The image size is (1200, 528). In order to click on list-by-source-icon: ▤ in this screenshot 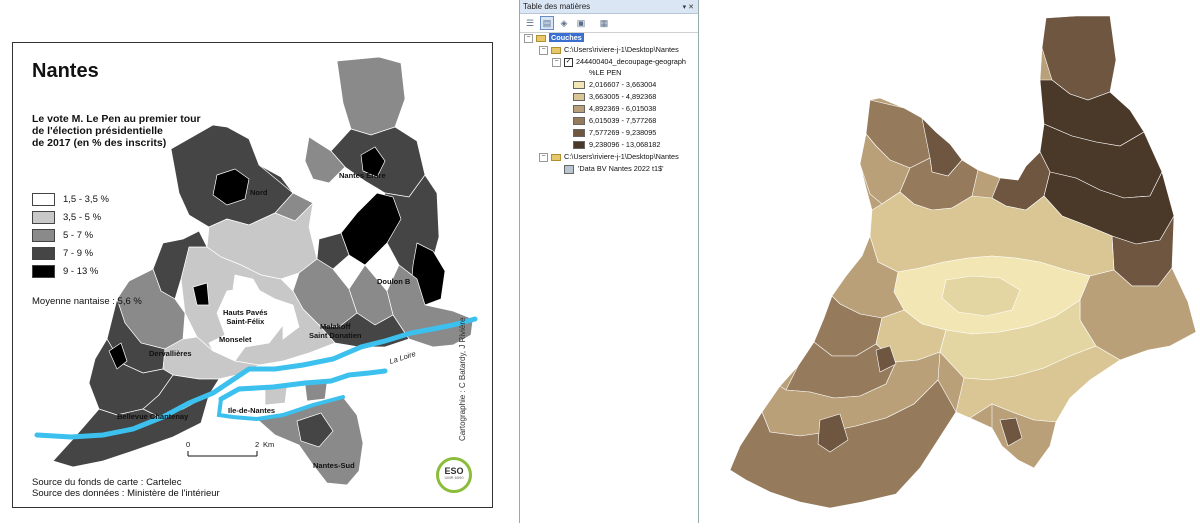, I will do `click(547, 23)`.